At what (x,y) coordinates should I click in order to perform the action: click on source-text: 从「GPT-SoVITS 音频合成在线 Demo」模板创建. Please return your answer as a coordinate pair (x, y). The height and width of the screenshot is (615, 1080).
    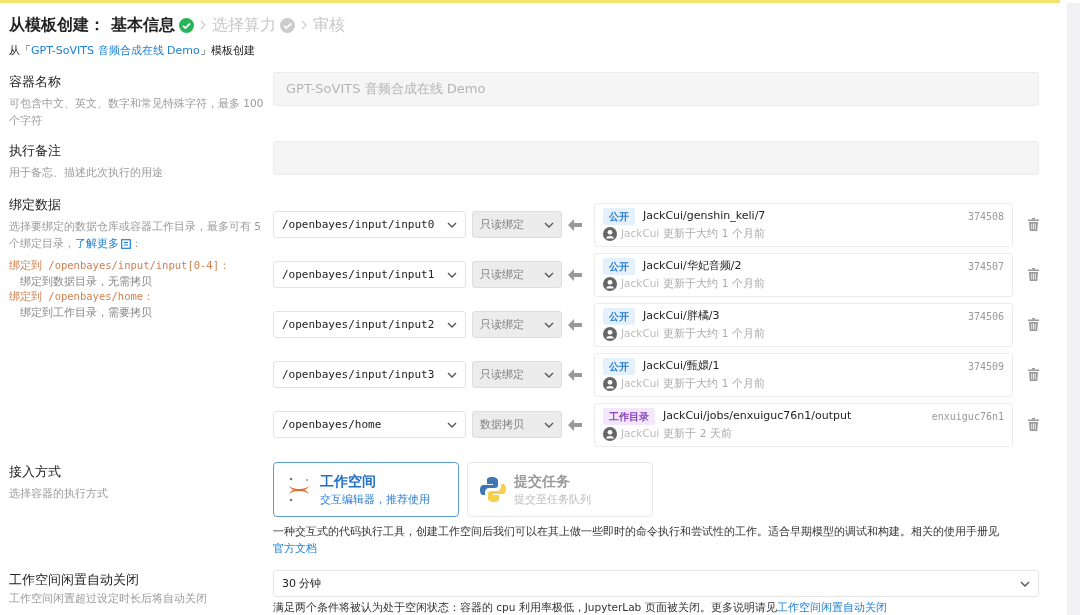
    Looking at the image, I should click on (132, 51).